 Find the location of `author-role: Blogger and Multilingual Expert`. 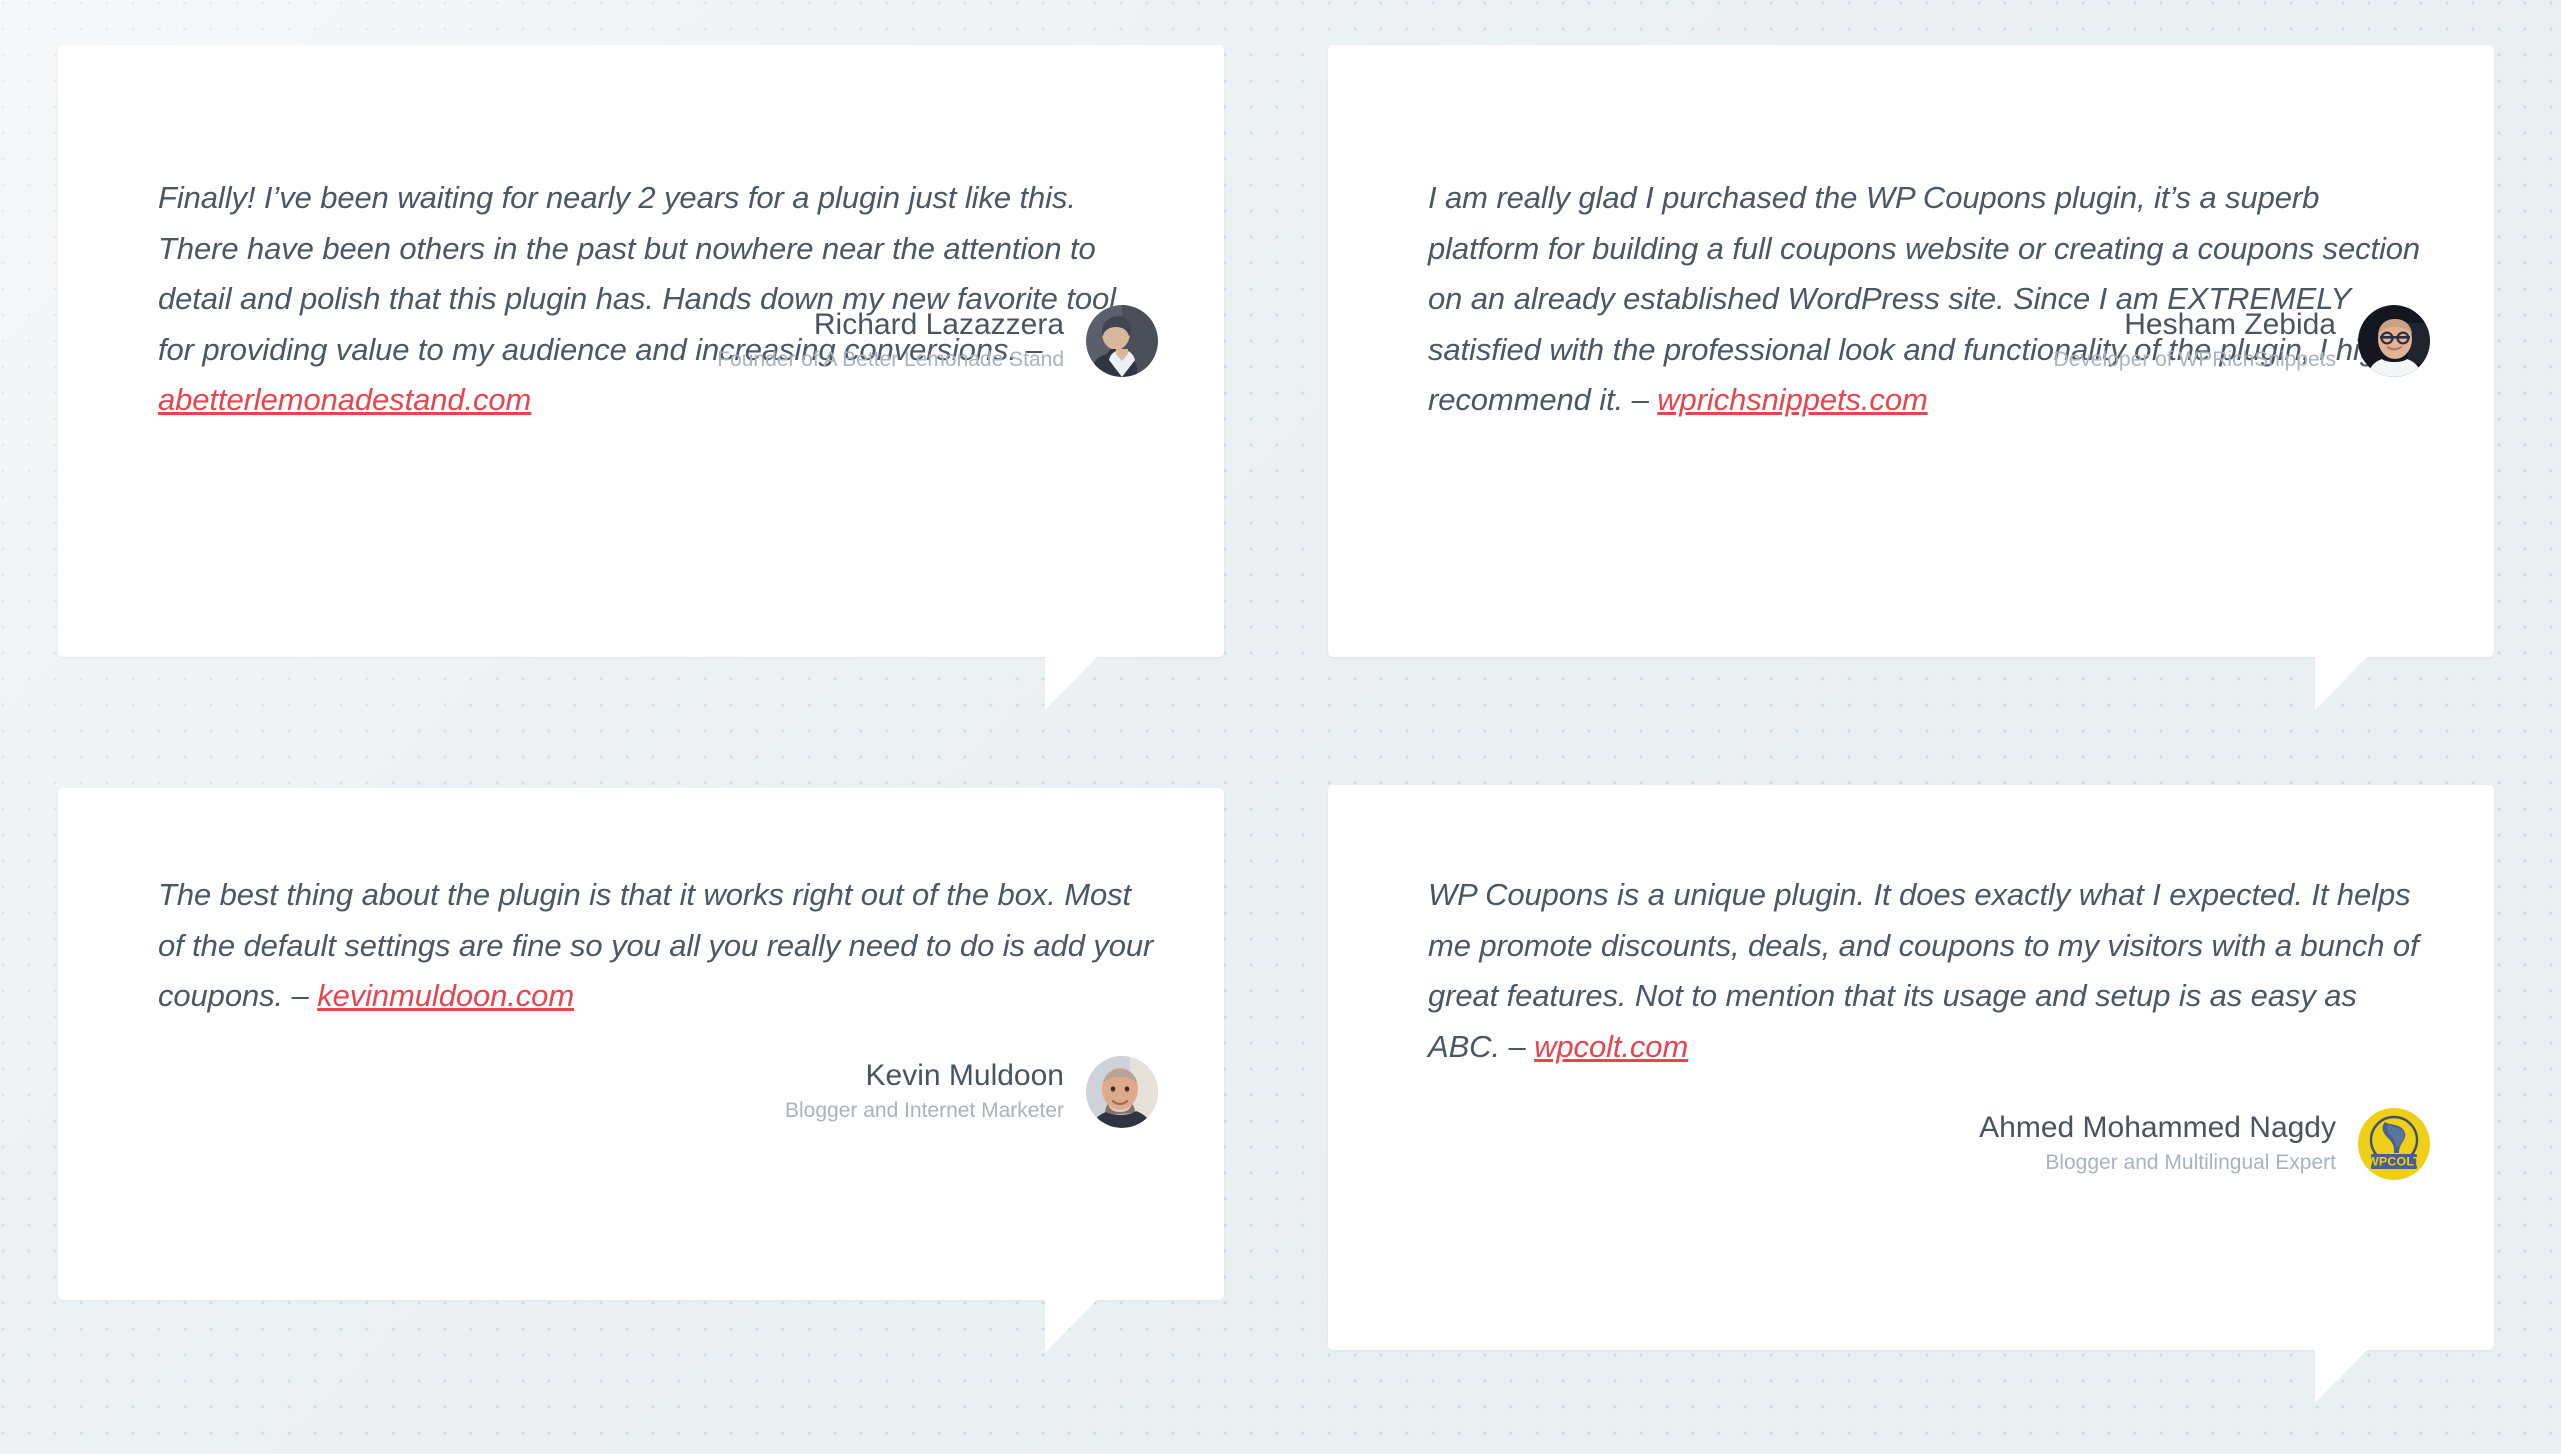

author-role: Blogger and Multilingual Expert is located at coordinates (2190, 1162).